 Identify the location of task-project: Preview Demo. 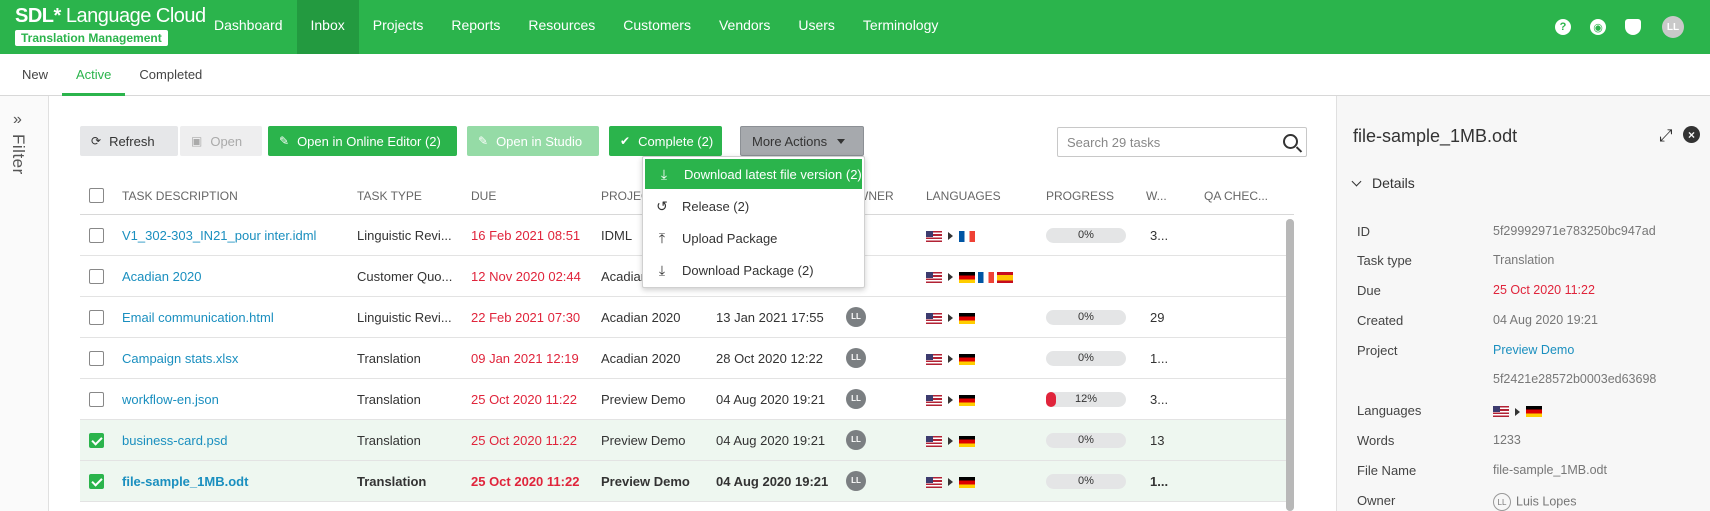
(643, 399).